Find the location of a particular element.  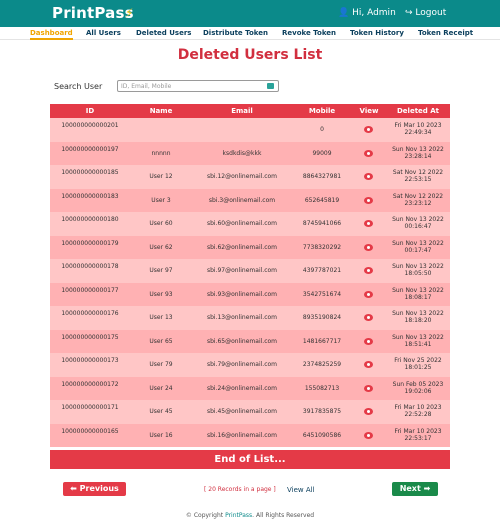

cell-name: nnnnn is located at coordinates (161, 153).